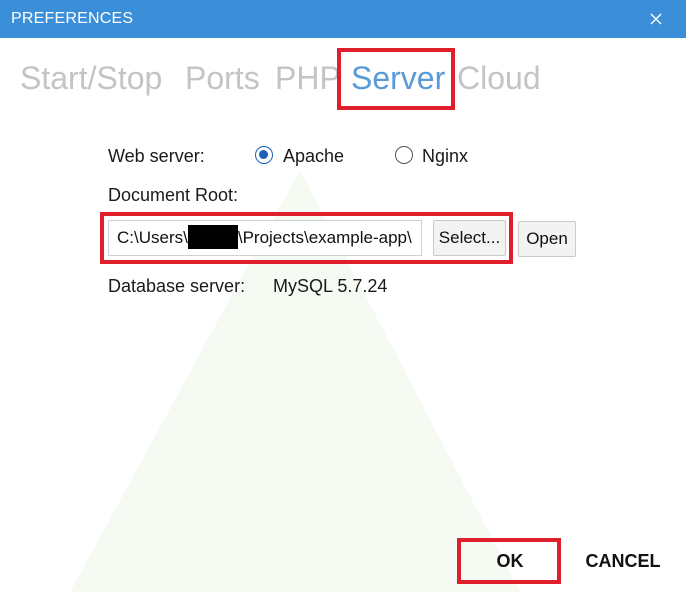  What do you see at coordinates (264, 155) in the screenshot?
I see `apache-radio` at bounding box center [264, 155].